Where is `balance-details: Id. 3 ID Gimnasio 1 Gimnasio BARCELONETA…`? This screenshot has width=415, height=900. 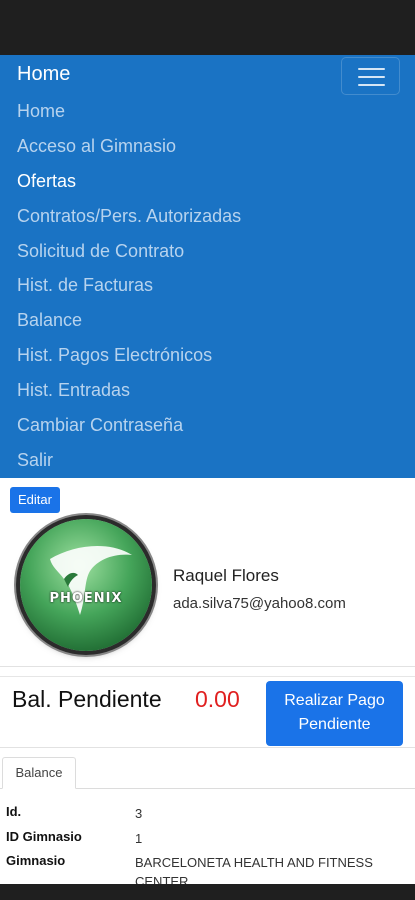
balance-details: Id. 3 ID Gimnasio 1 Gimnasio BARCELONETA… is located at coordinates (207, 843).